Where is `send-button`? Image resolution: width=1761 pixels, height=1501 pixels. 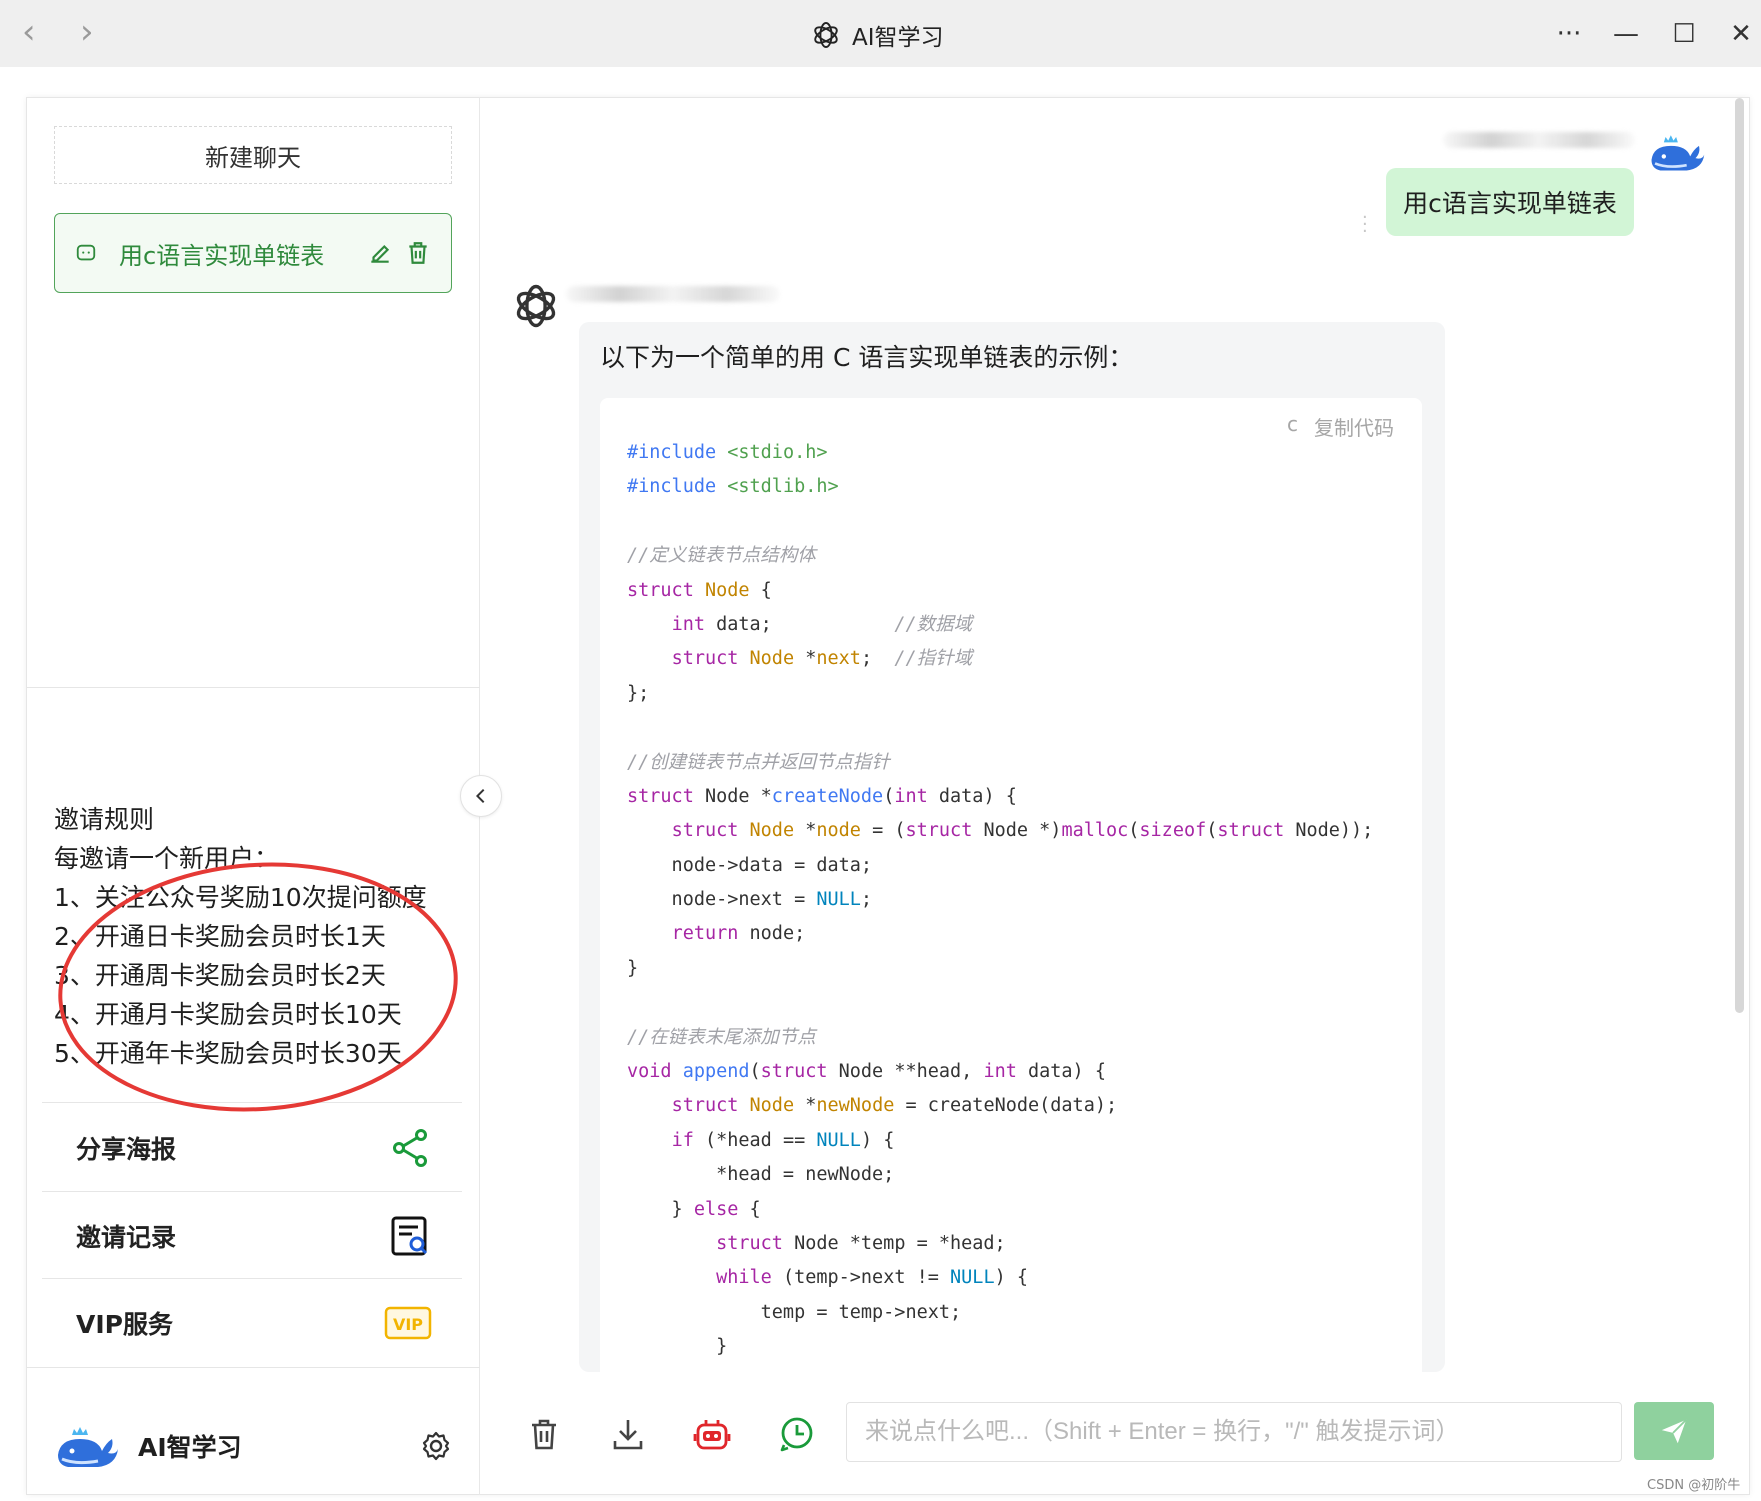 send-button is located at coordinates (1674, 1431).